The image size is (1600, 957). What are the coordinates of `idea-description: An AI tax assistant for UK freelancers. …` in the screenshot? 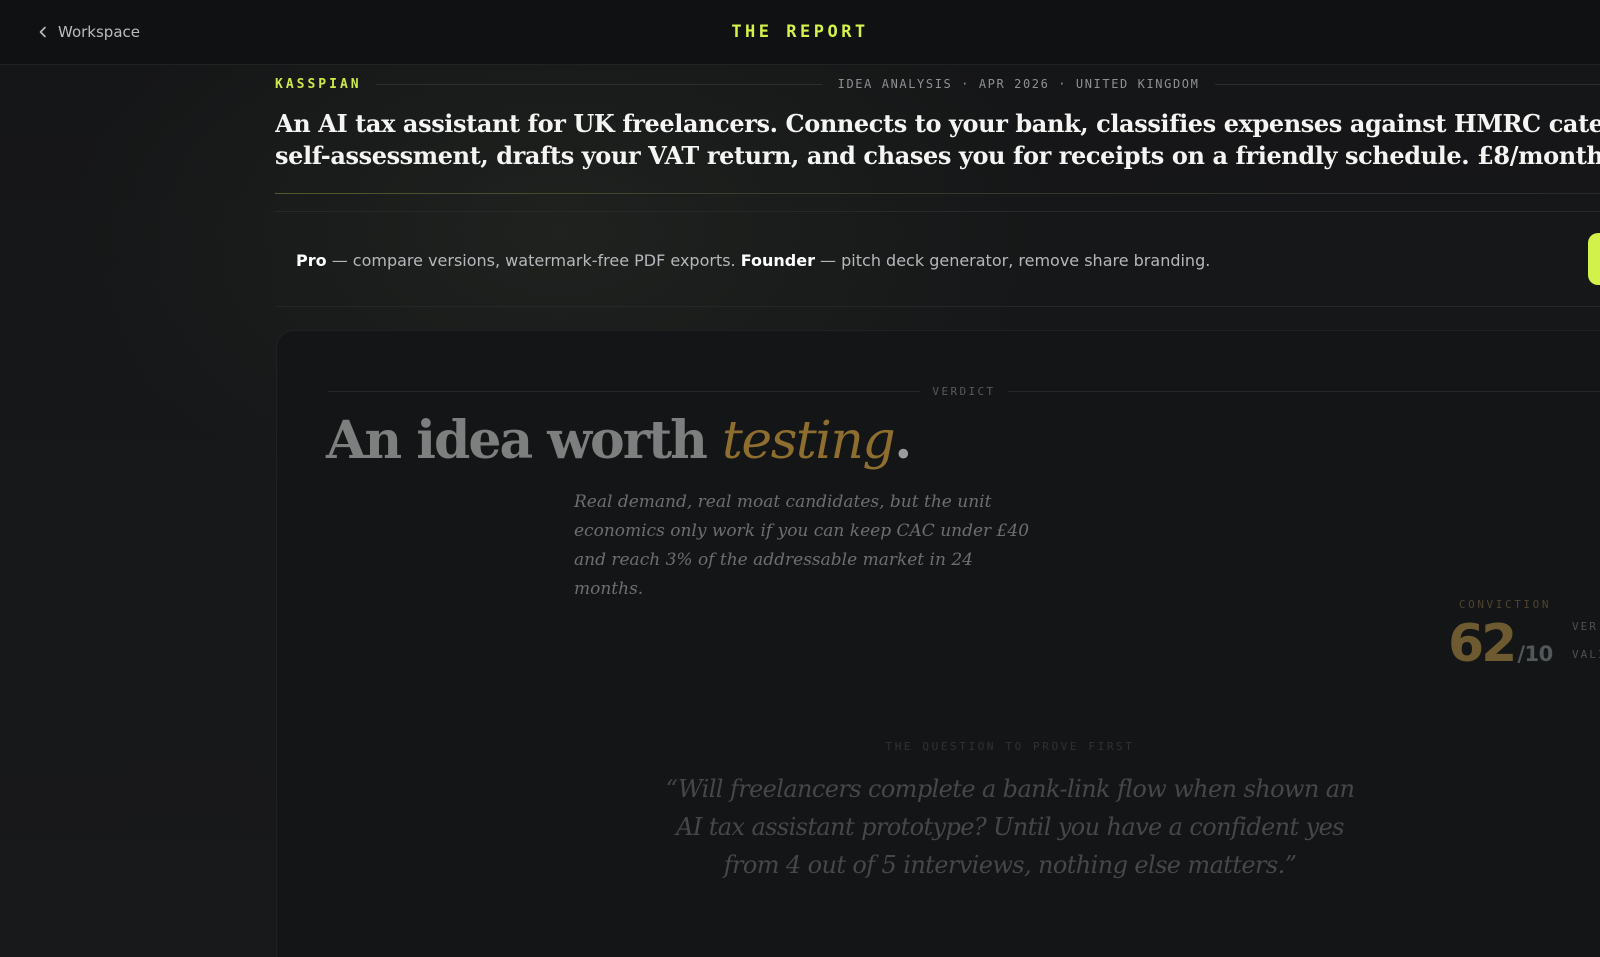 It's located at (937, 140).